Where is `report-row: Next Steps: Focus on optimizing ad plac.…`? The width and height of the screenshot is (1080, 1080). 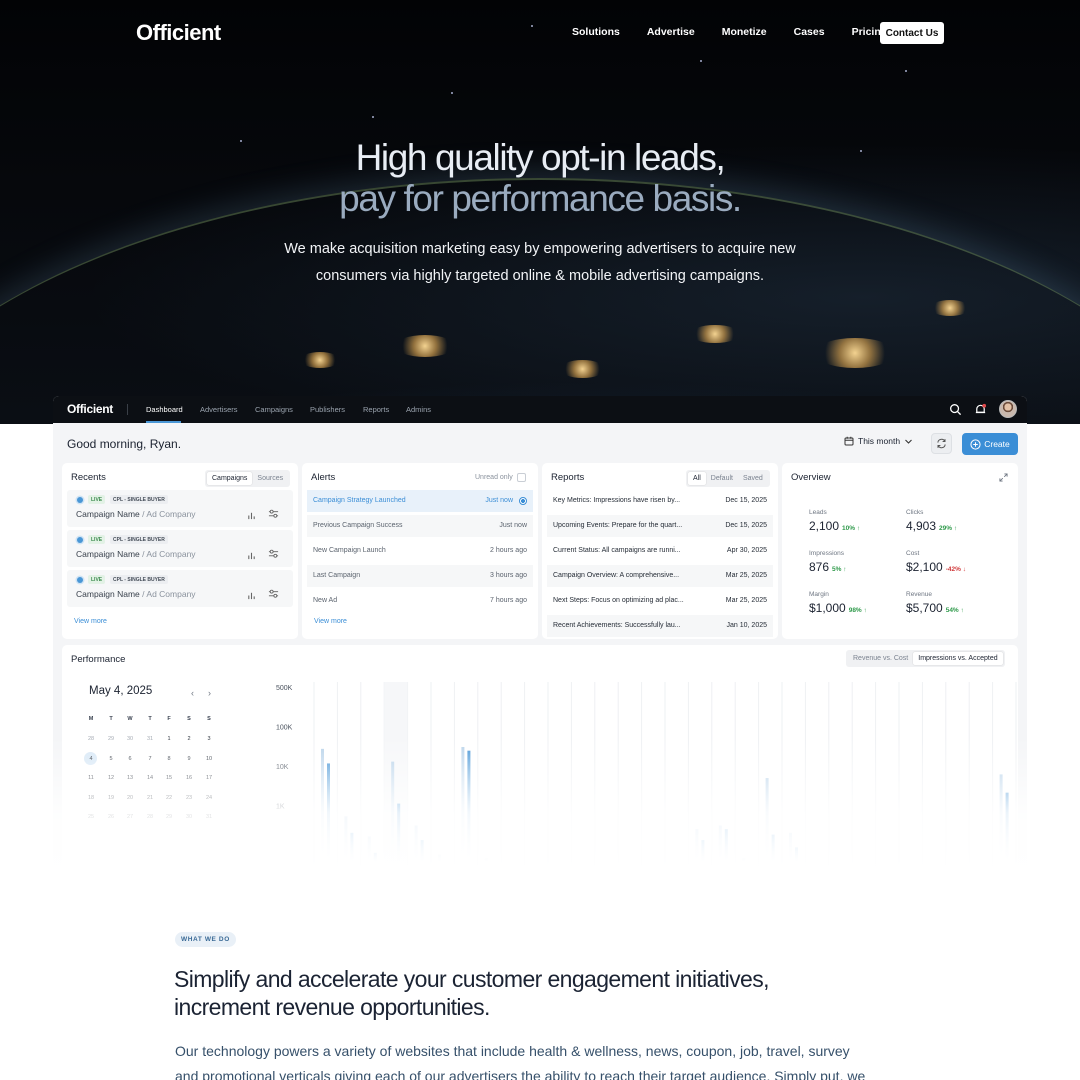 report-row: Next Steps: Focus on optimizing ad plac.… is located at coordinates (660, 601).